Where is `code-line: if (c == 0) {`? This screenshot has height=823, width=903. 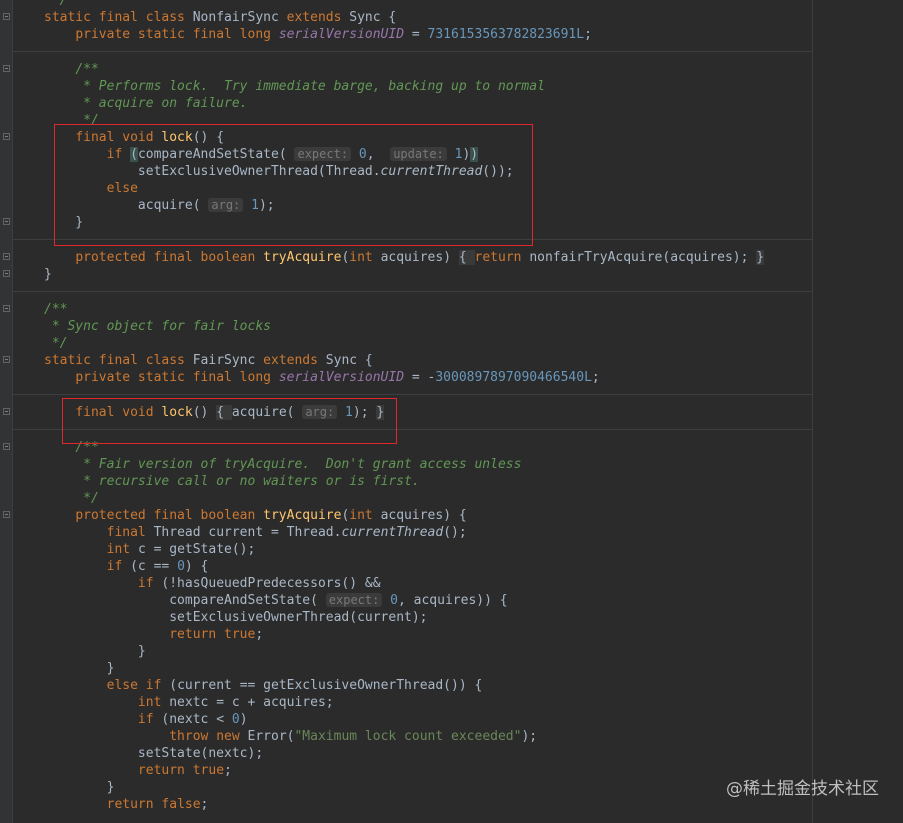
code-line: if (c == 0) { is located at coordinates (451, 566).